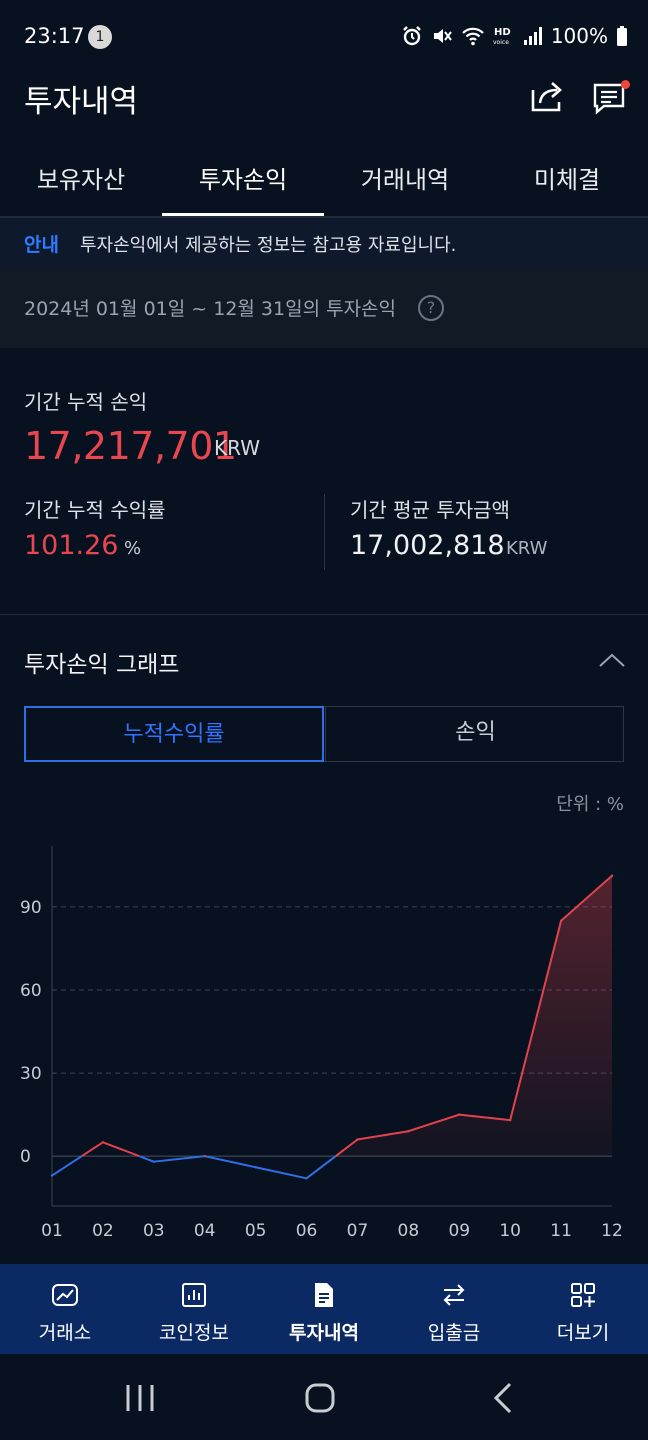  Describe the element at coordinates (140, 1398) in the screenshot. I see `recent-apps-button` at that location.